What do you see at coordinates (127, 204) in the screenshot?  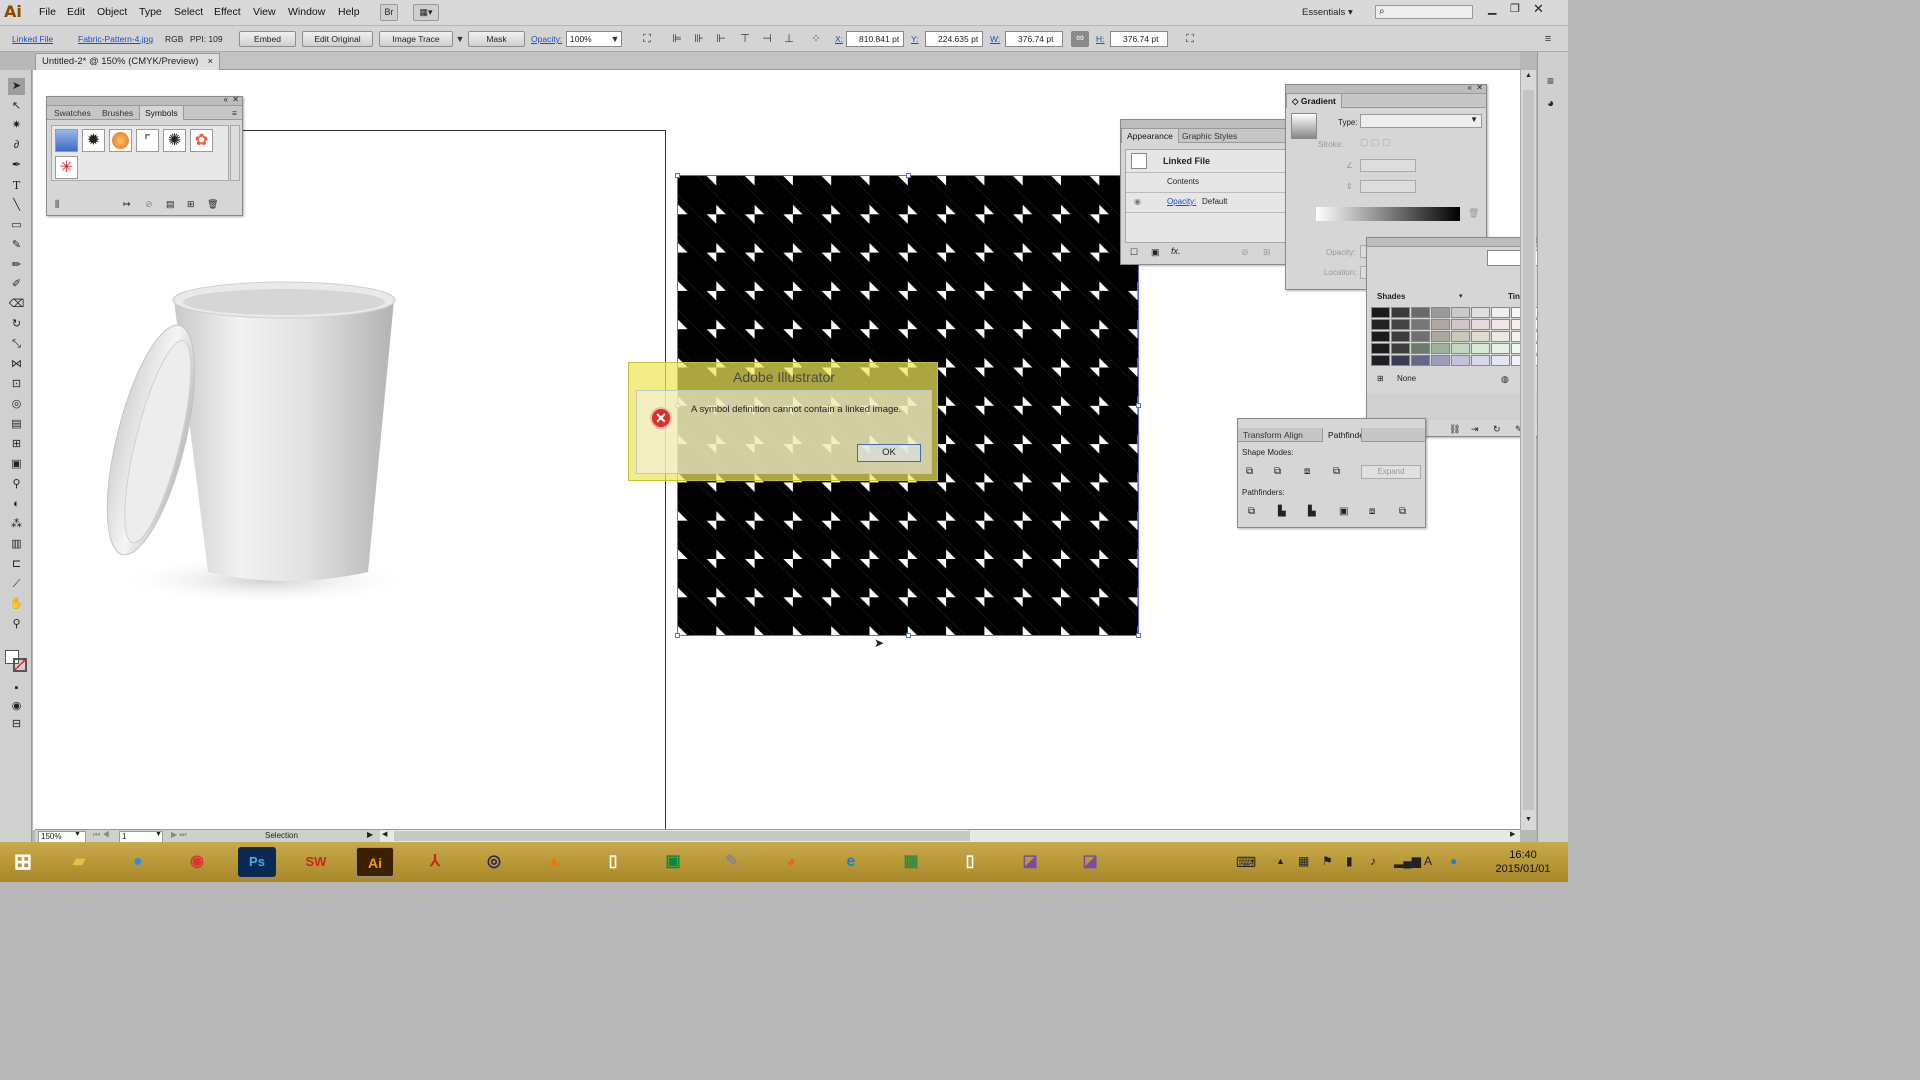 I see `place-symbol-icon: ↦` at bounding box center [127, 204].